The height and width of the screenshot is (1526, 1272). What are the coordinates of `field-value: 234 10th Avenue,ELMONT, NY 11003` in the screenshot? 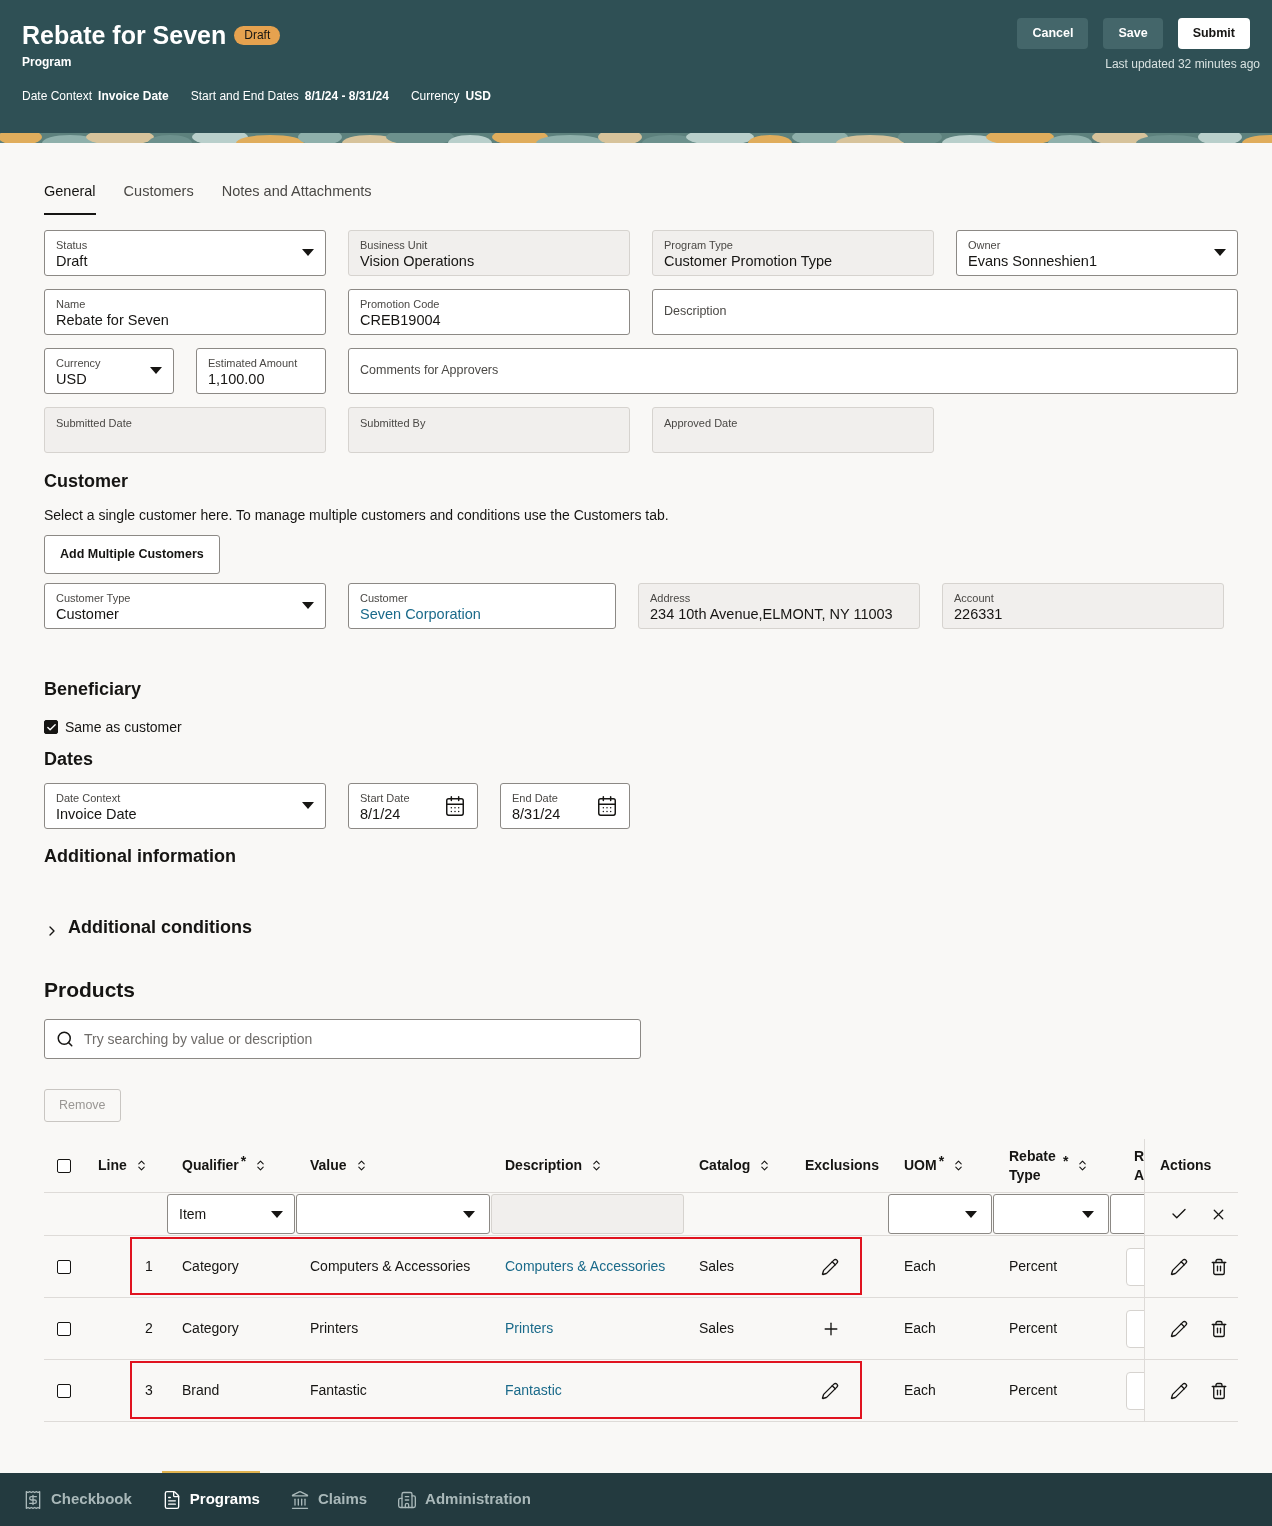 It's located at (772, 613).